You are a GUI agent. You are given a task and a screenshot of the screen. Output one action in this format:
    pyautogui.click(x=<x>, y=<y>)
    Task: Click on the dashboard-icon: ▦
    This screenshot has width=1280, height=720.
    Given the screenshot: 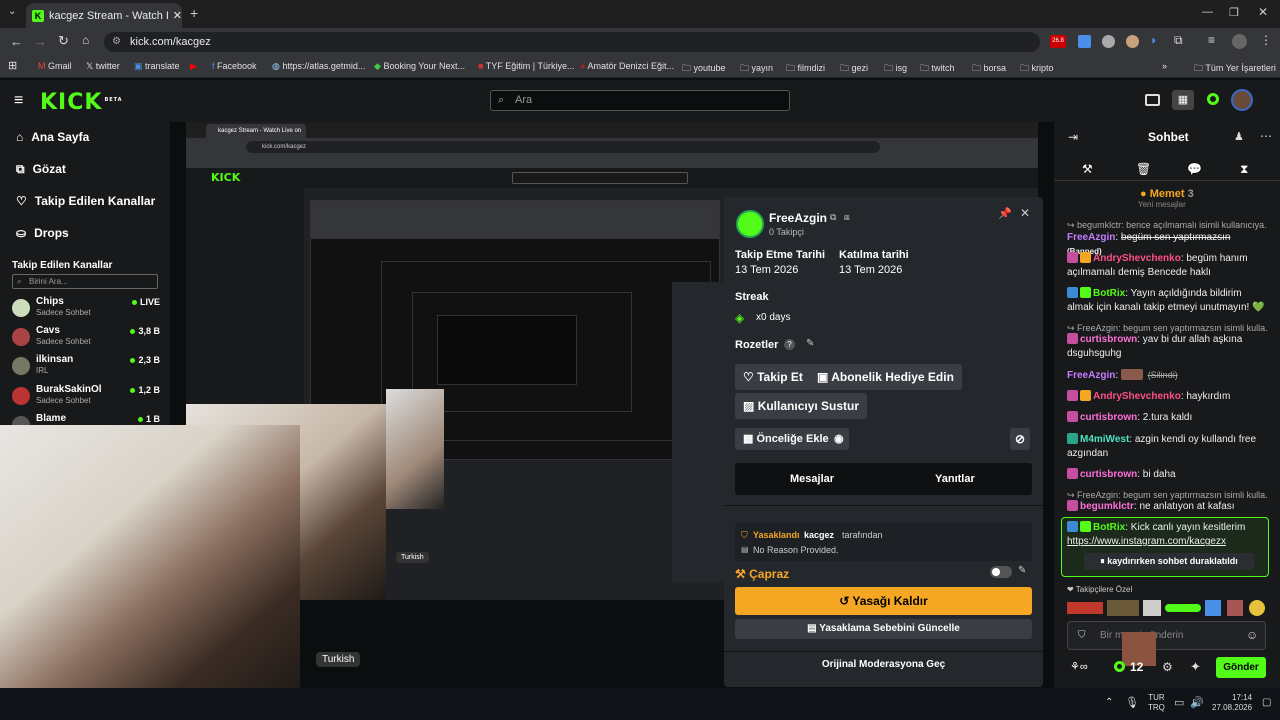 What is the action you would take?
    pyautogui.click(x=1183, y=100)
    